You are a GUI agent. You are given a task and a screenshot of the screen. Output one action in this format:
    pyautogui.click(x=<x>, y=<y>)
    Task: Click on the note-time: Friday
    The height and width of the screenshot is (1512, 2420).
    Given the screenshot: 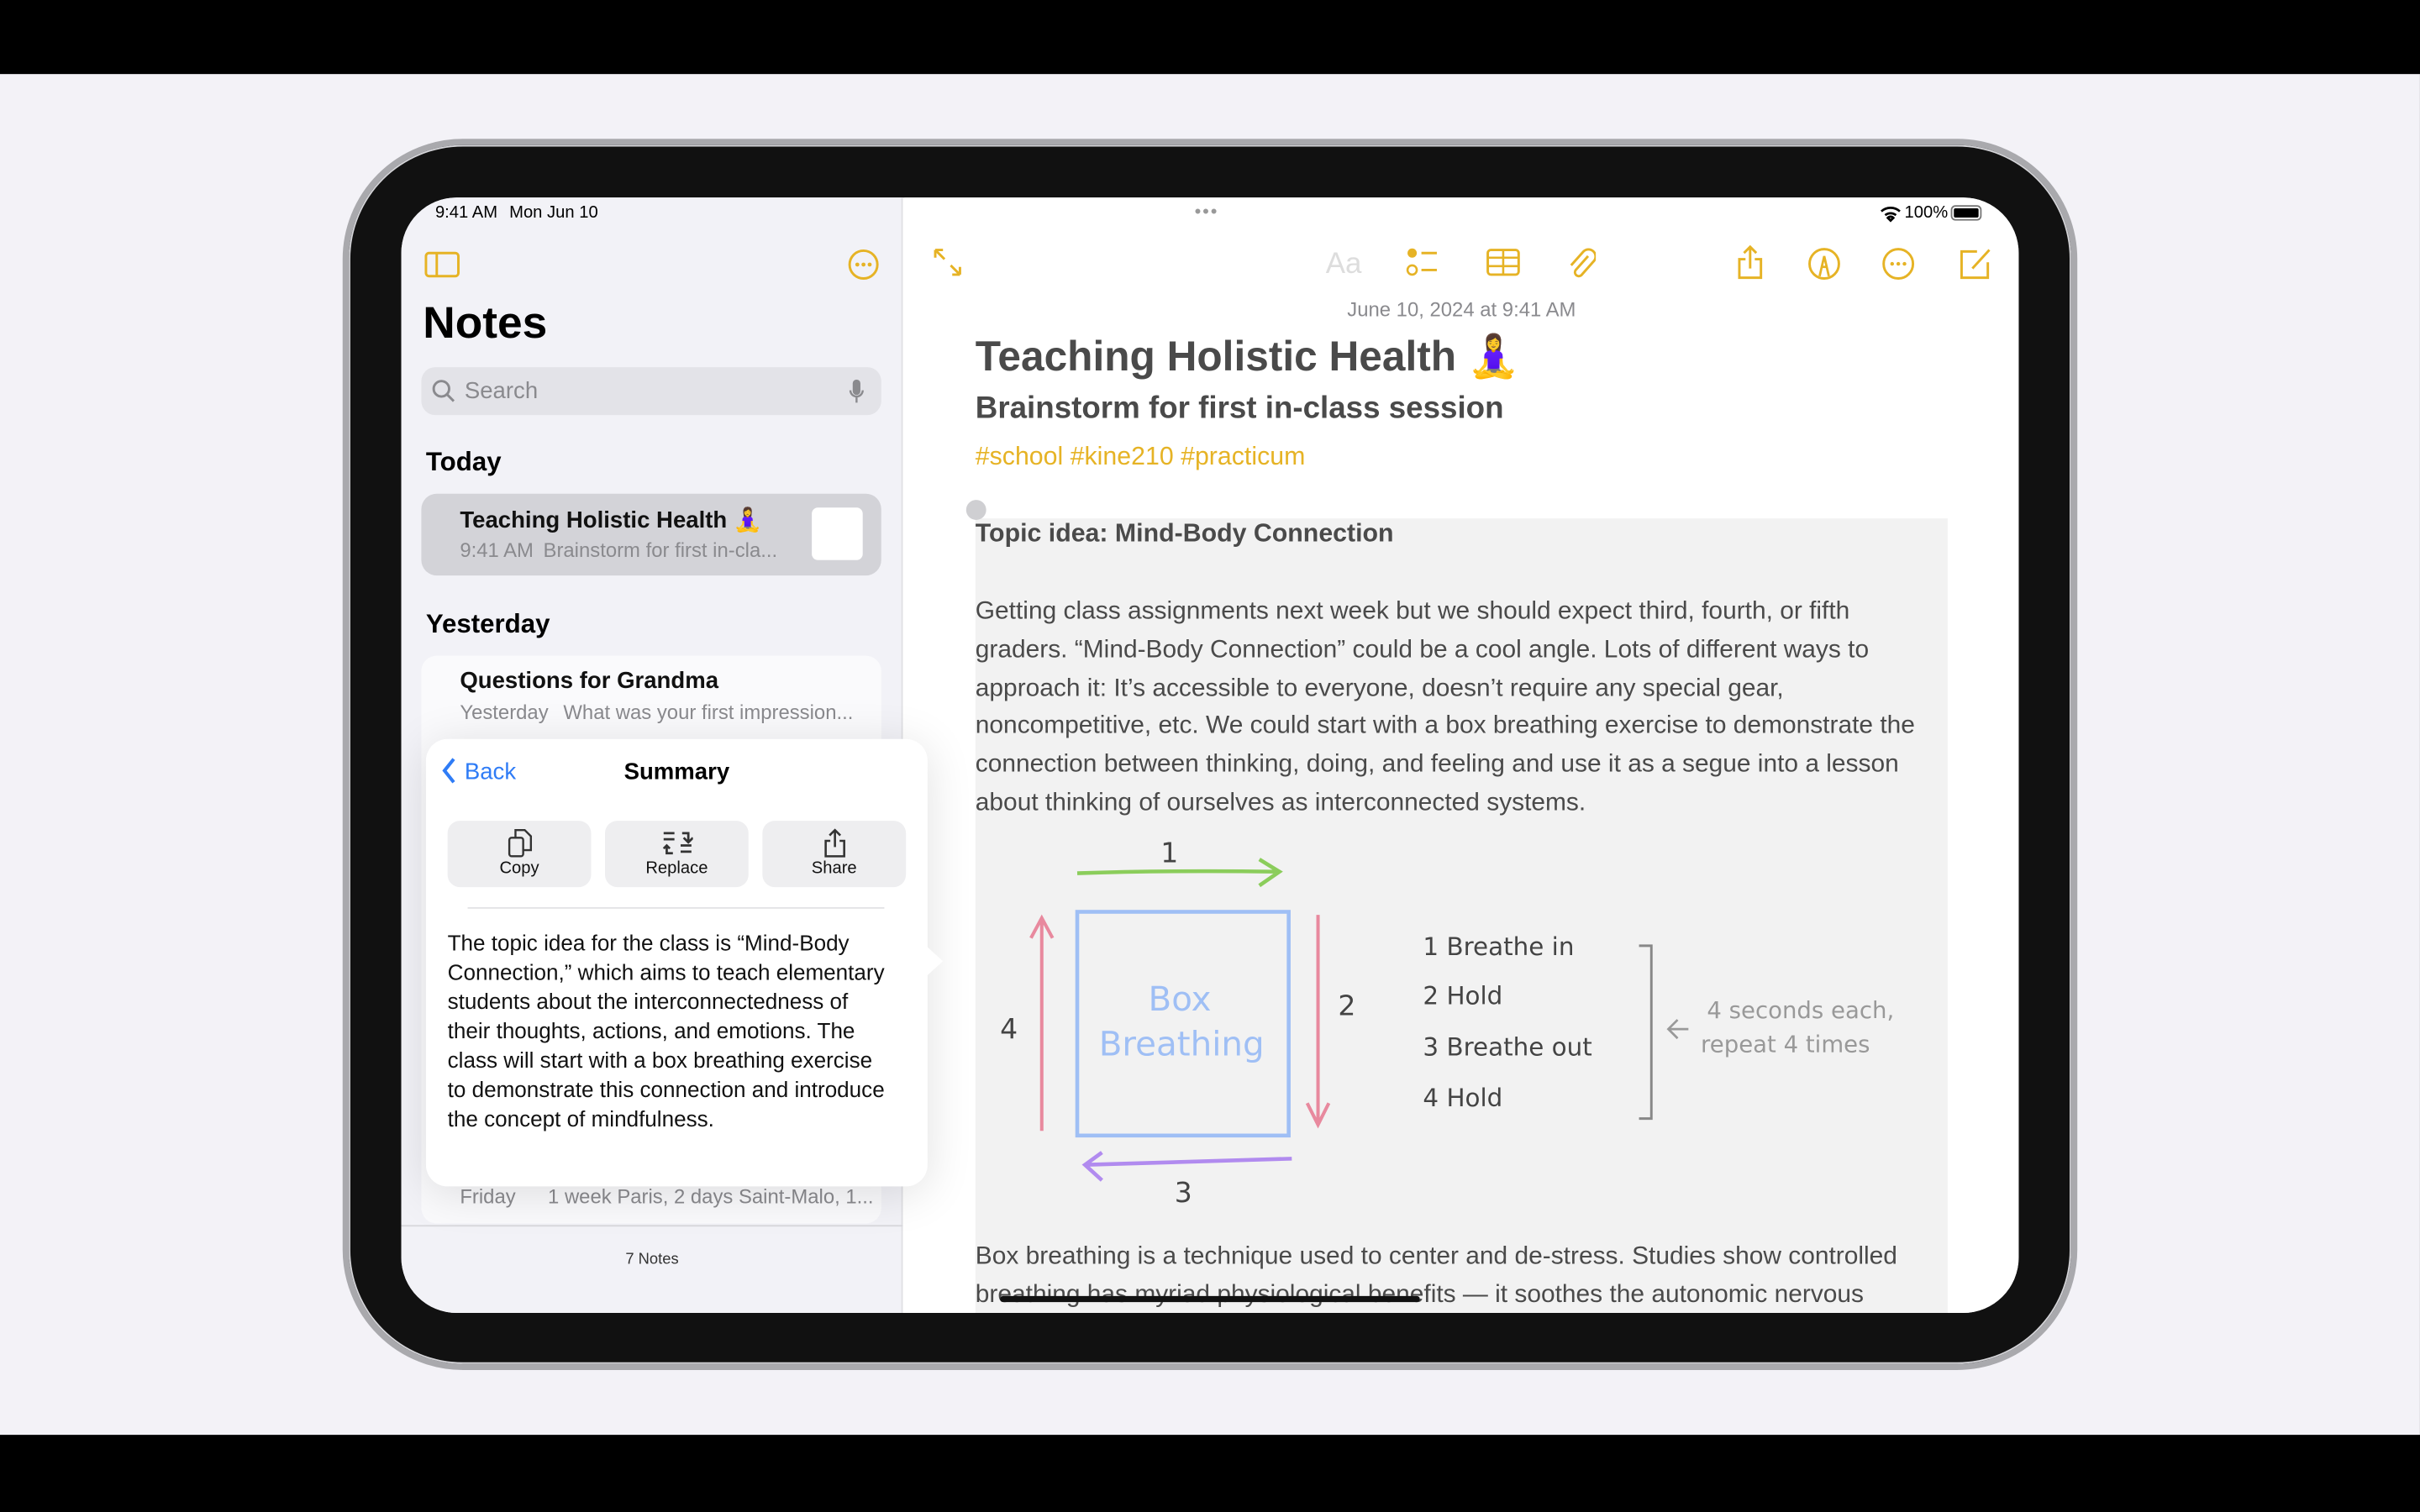 What is the action you would take?
    pyautogui.click(x=488, y=1196)
    